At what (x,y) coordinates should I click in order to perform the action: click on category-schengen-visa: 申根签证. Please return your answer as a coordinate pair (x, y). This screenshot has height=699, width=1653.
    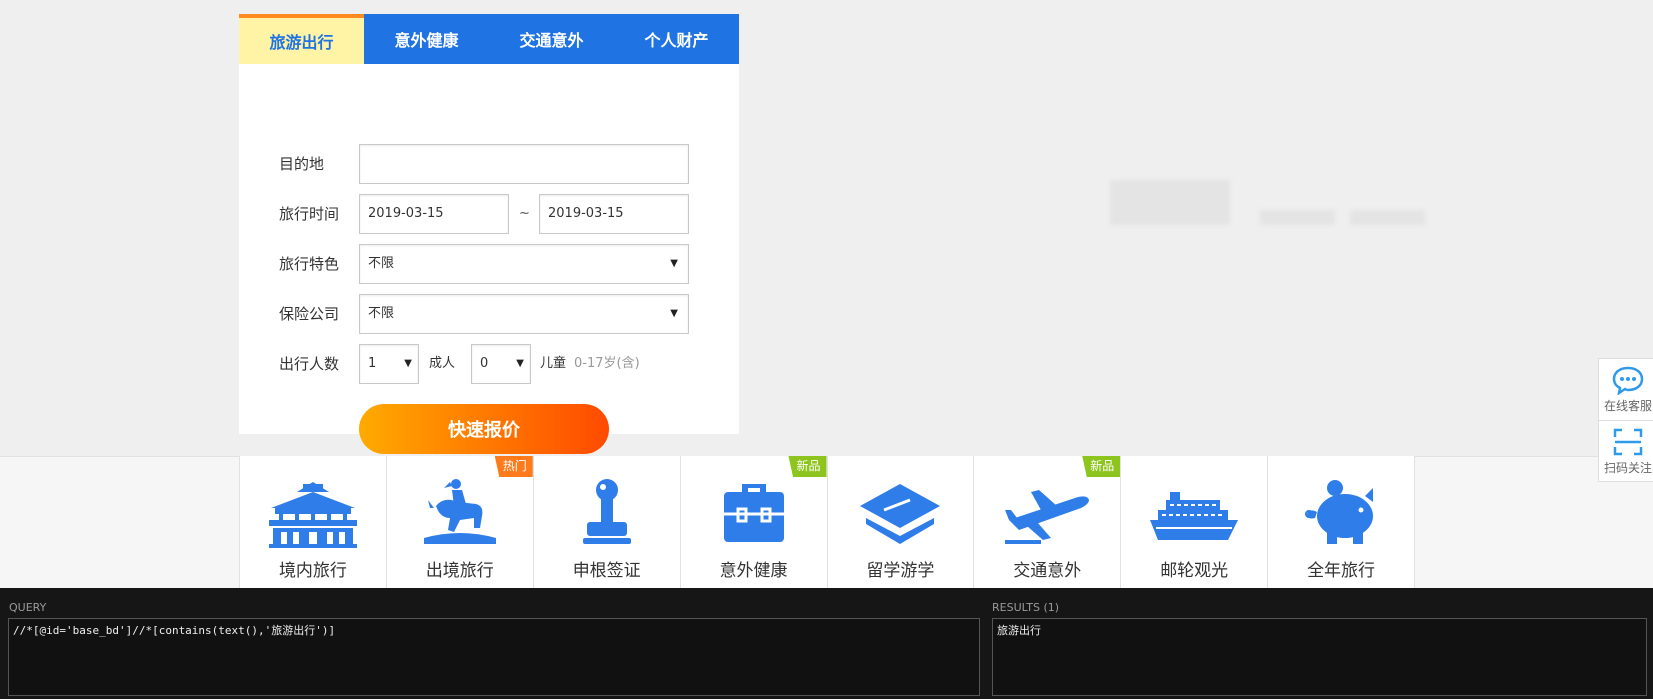
    Looking at the image, I should click on (607, 526).